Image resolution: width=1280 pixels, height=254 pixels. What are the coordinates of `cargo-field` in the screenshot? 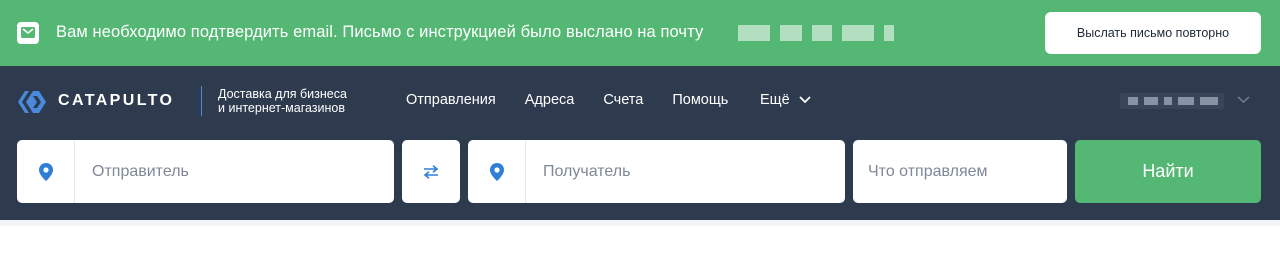 It's located at (960, 171).